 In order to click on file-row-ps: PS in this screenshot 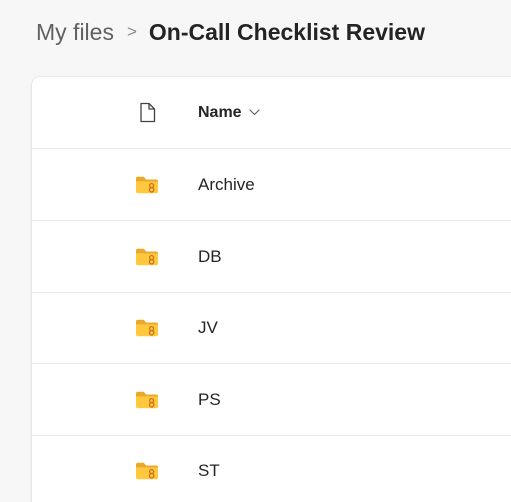, I will do `click(271, 400)`.